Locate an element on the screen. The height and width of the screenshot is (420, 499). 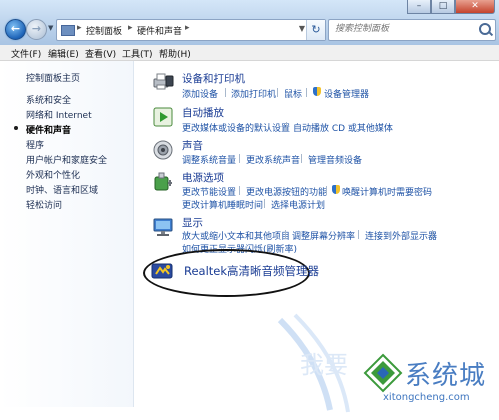
menu-help: 帮助(H) is located at coordinates (175, 53).